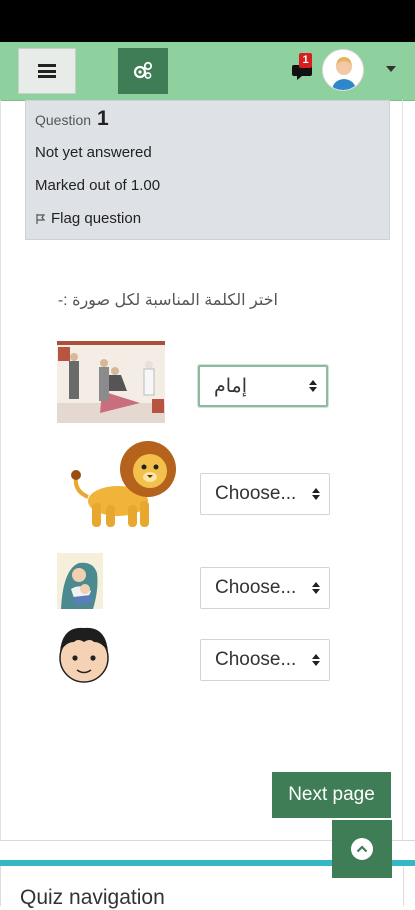  I want to click on question-state: Not yet answered, so click(93, 152).